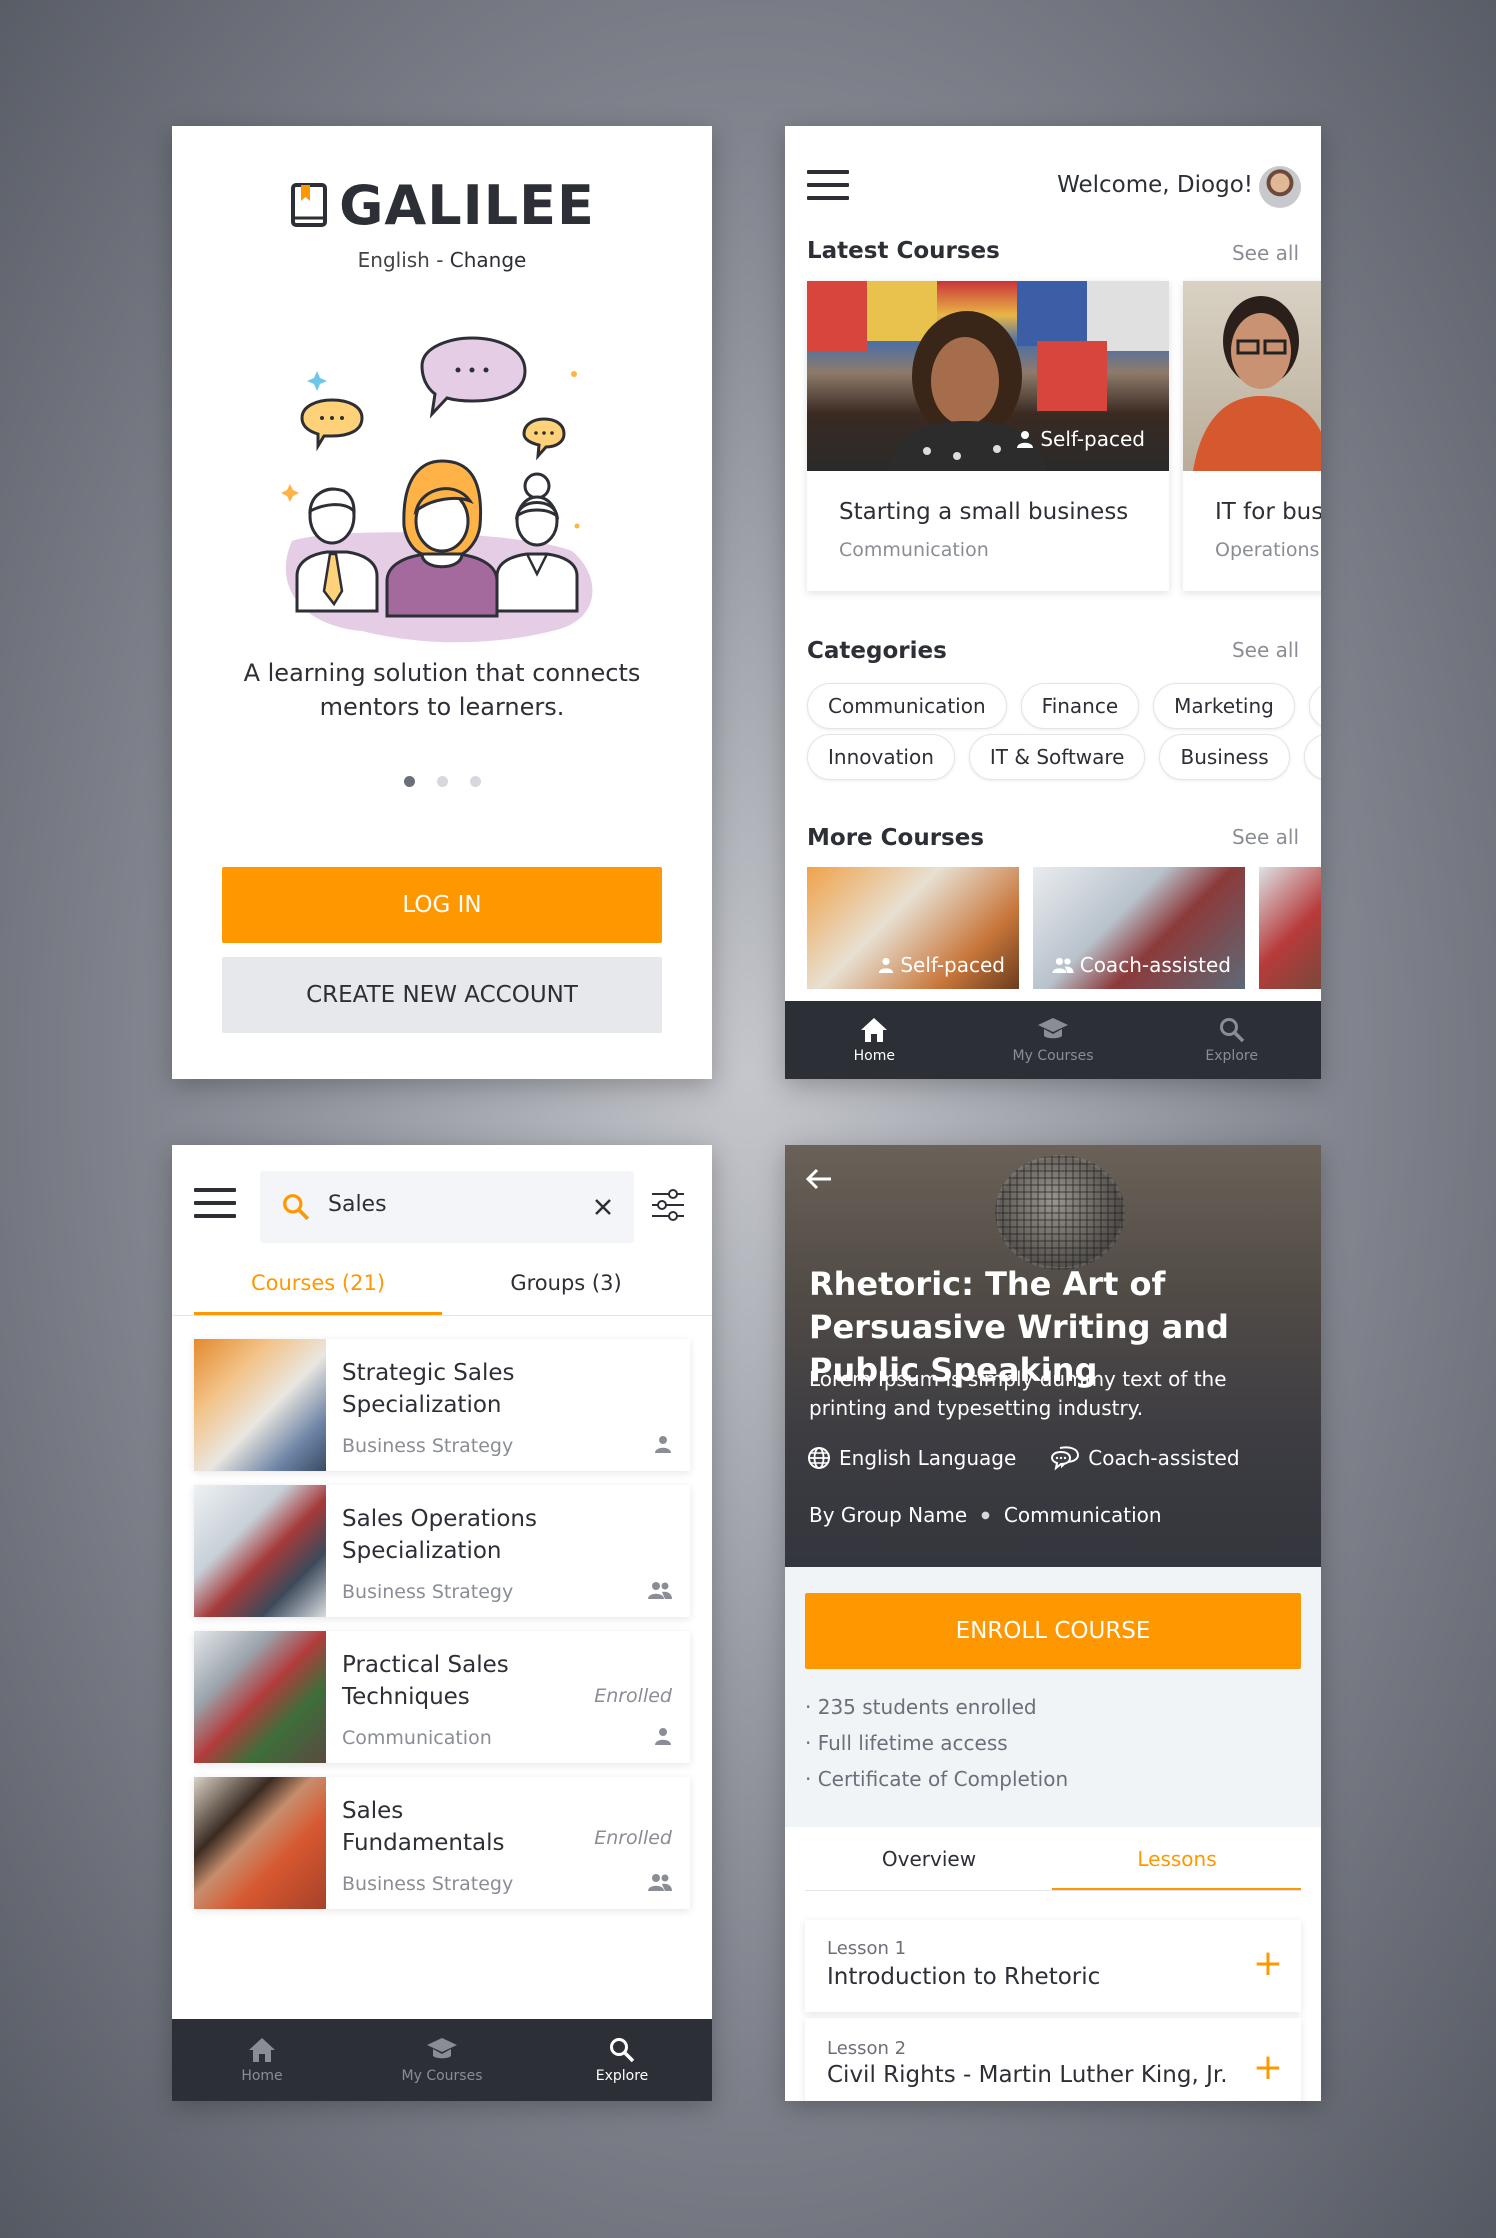 The width and height of the screenshot is (1496, 2238). What do you see at coordinates (425, 1681) in the screenshot?
I see `result-title: Practical Sales Techniques` at bounding box center [425, 1681].